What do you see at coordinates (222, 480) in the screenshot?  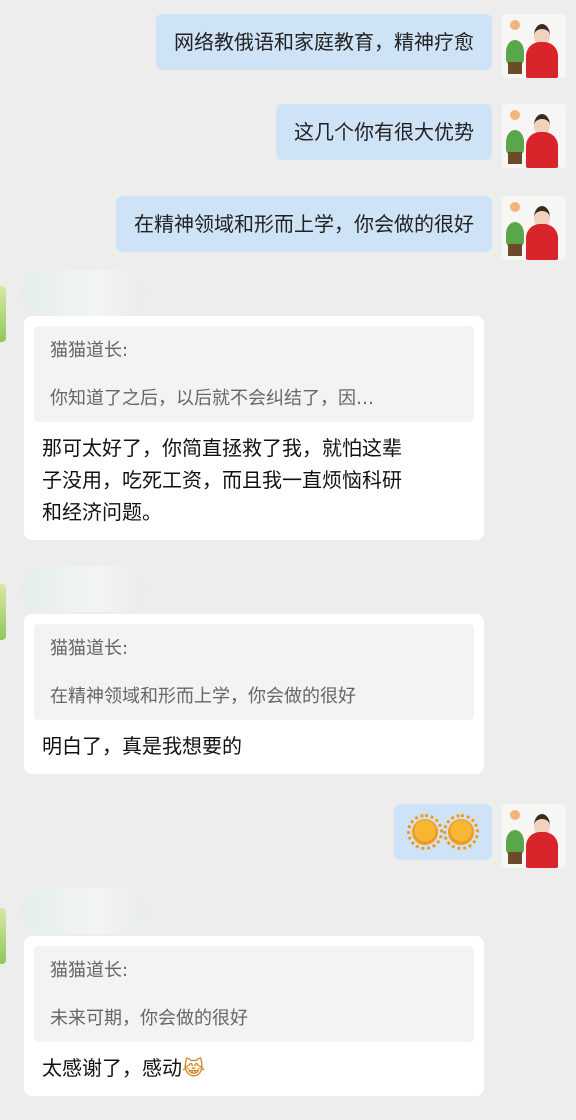 I see `reply-line: 子没用，吃死工资，而且我一直烦恼科研` at bounding box center [222, 480].